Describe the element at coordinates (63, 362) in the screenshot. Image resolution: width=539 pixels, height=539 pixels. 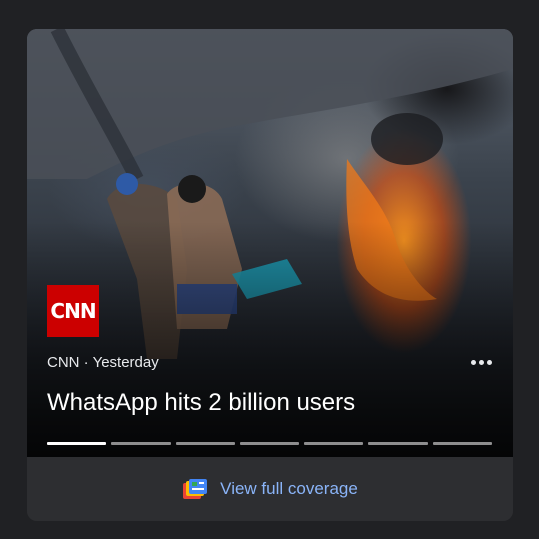
I see `source-name: CNN` at that location.